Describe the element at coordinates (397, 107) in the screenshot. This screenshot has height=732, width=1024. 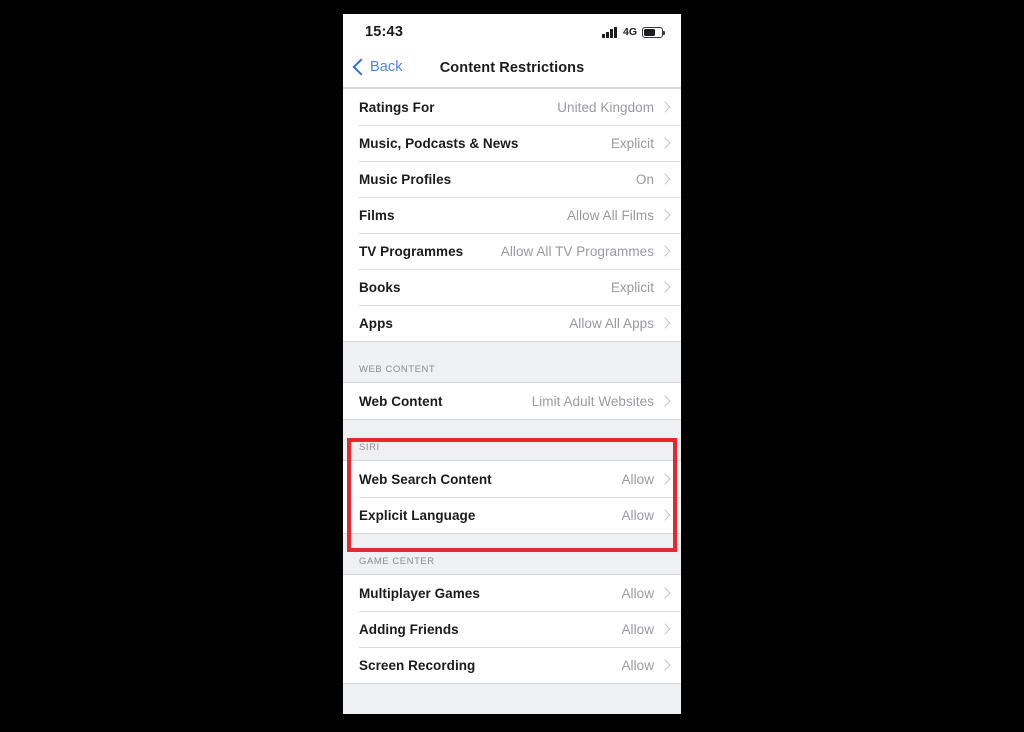
I see `settings-row-label: Ratings For` at that location.